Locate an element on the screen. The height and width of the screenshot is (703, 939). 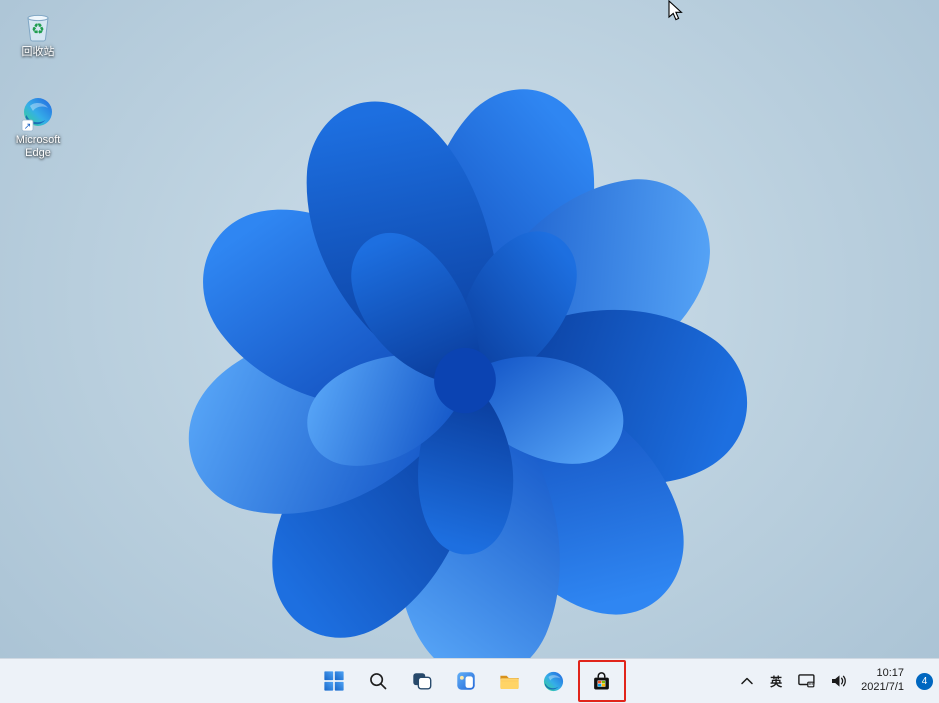
tray-chevron-up-button is located at coordinates (747, 681).